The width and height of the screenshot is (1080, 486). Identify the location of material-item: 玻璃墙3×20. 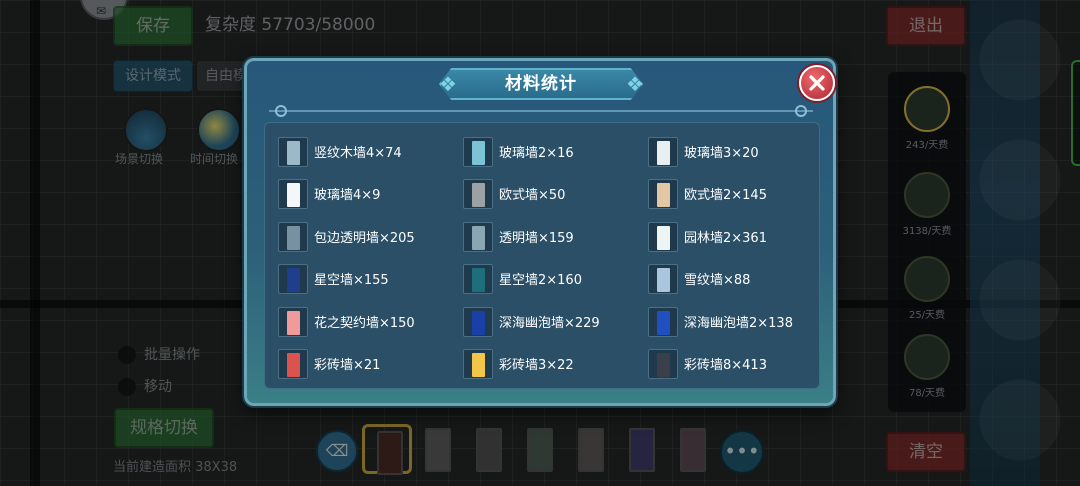
(738, 155).